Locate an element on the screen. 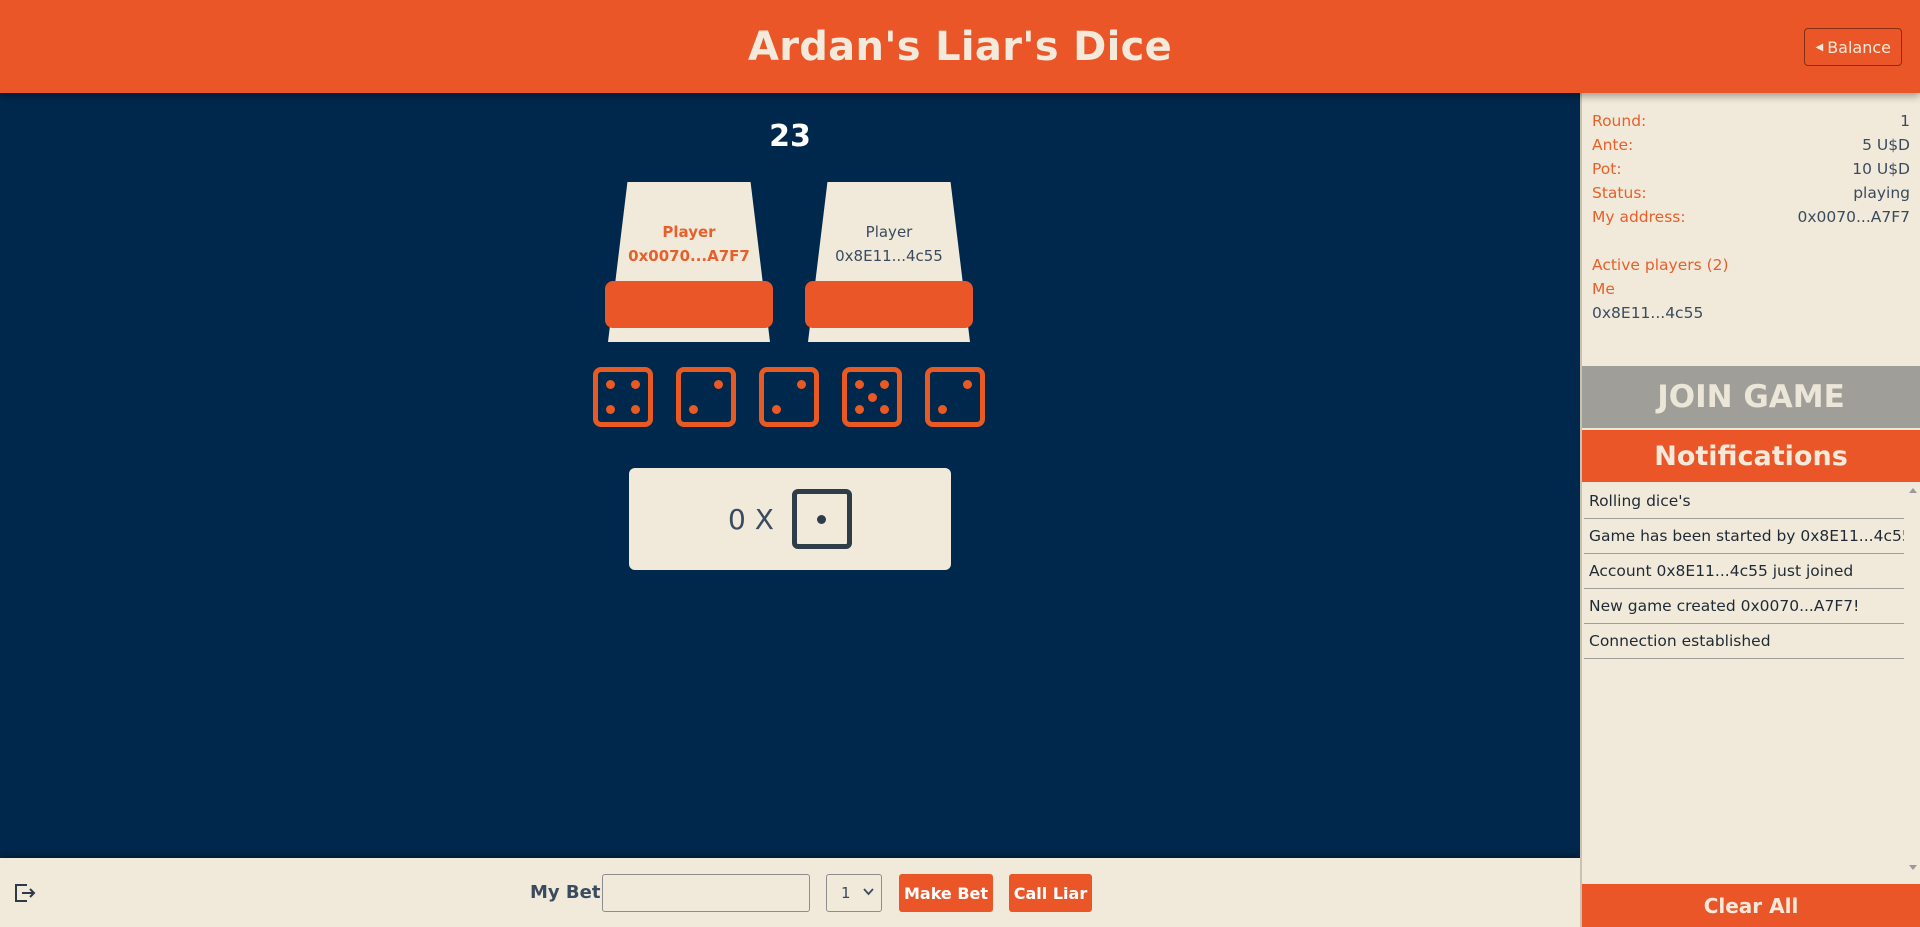  notification-item: Connection established is located at coordinates (1744, 641).